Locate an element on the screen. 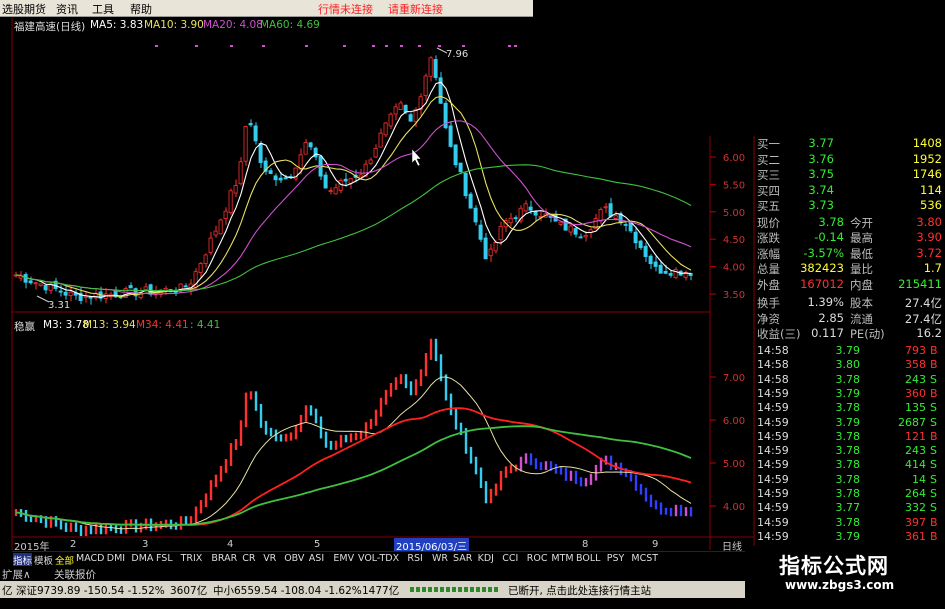 The height and width of the screenshot is (609, 945). tick-row: 14:58 3.80 358 B is located at coordinates (849, 365).